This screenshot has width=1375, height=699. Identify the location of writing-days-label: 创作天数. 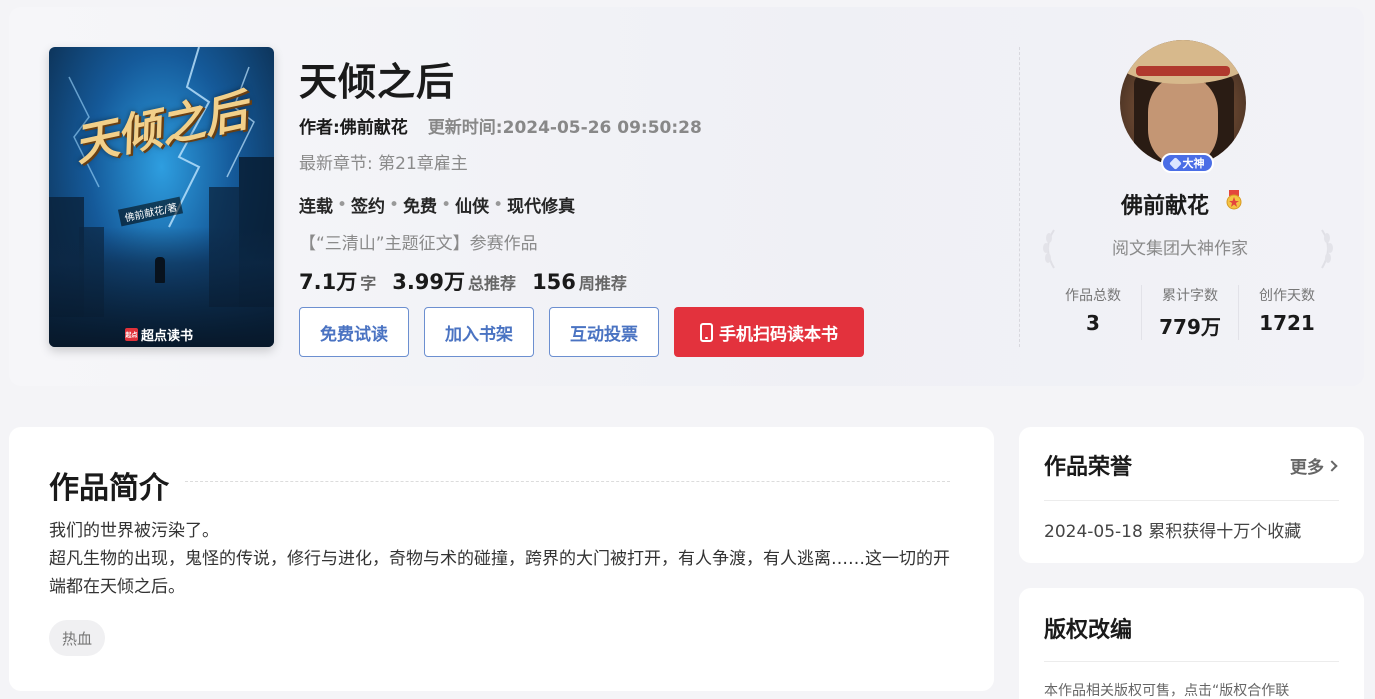
(1287, 296).